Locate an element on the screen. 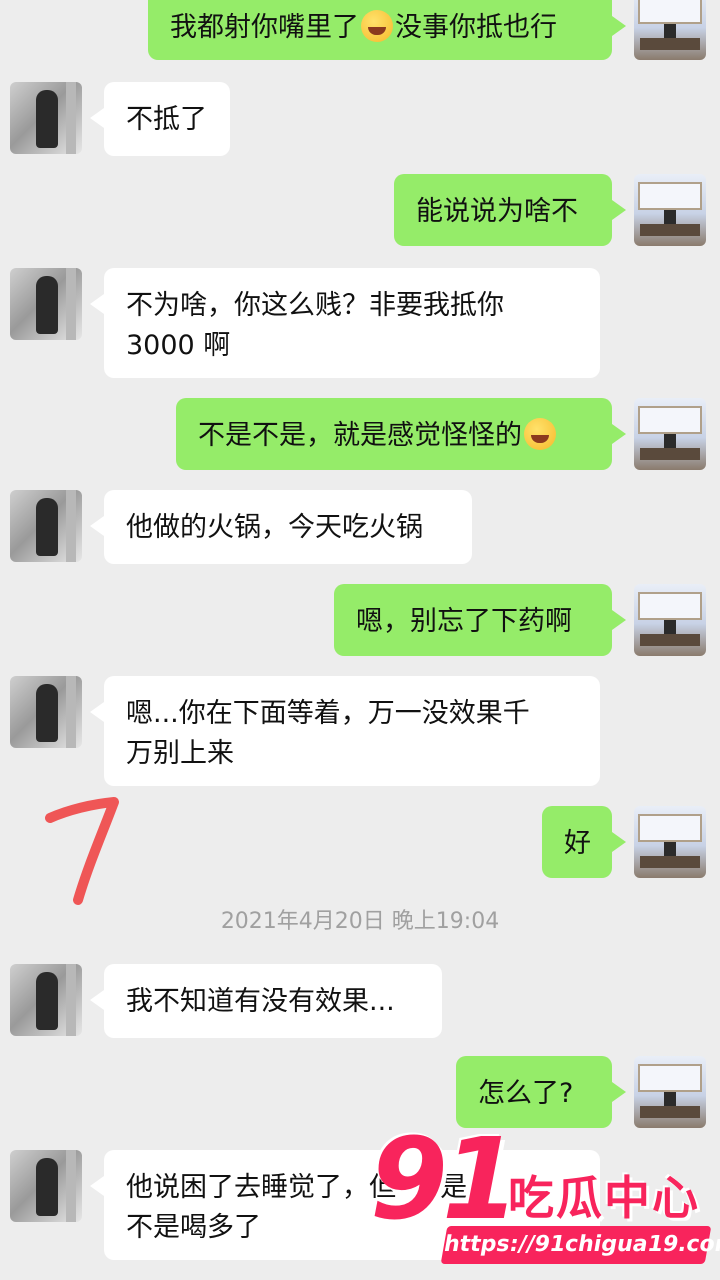  message-bubble-outgoing: 好 is located at coordinates (584, 842).